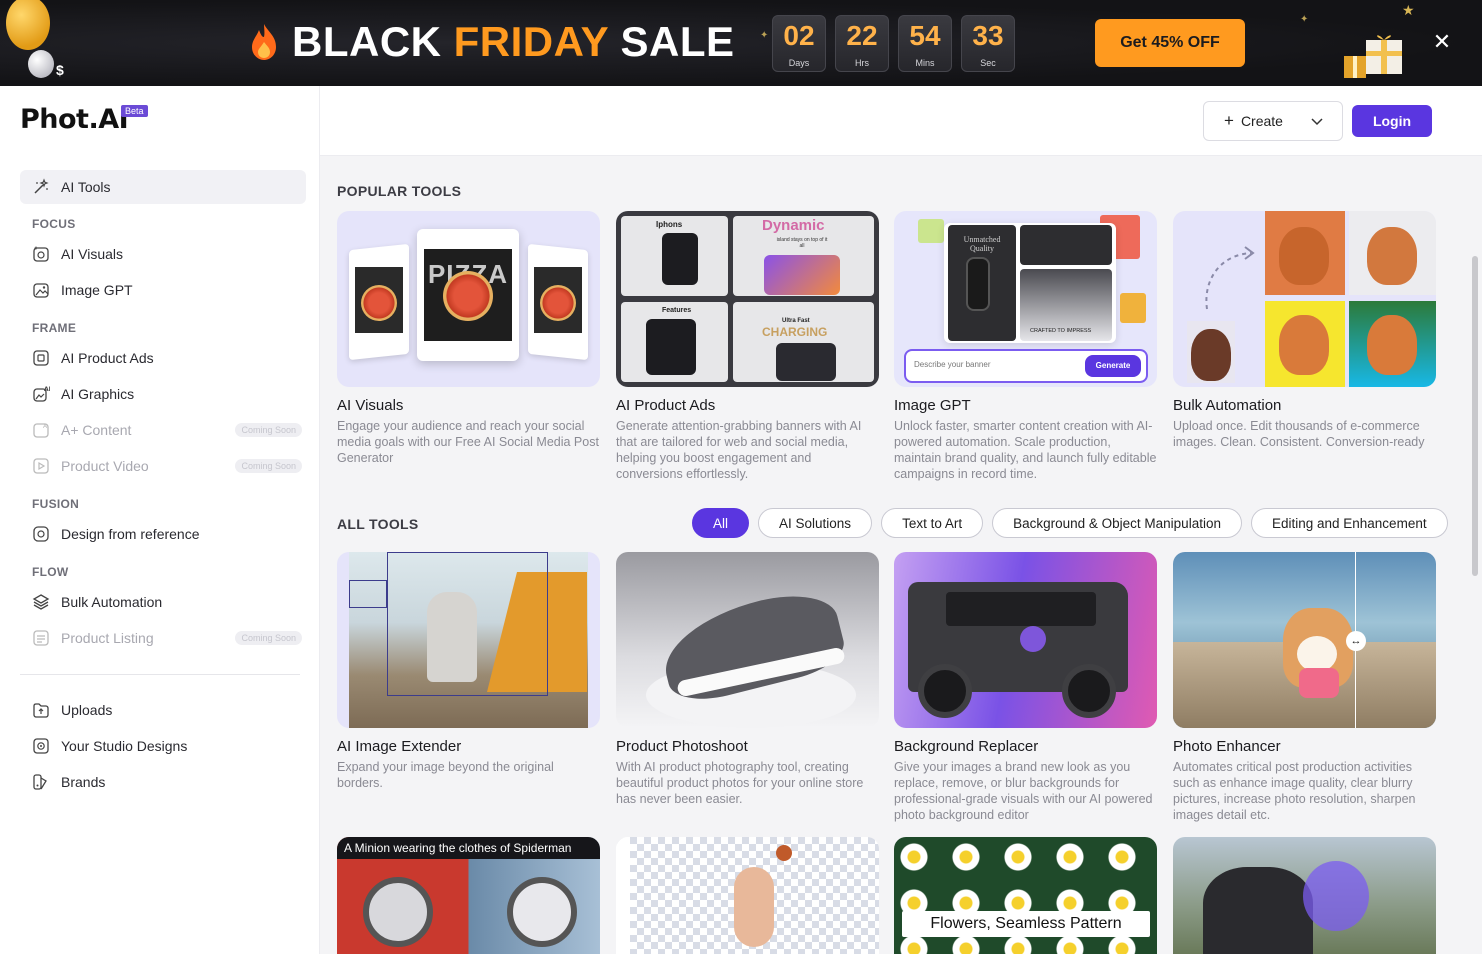 The height and width of the screenshot is (954, 1482). What do you see at coordinates (41, 430) in the screenshot?
I see `content-icon: A` at bounding box center [41, 430].